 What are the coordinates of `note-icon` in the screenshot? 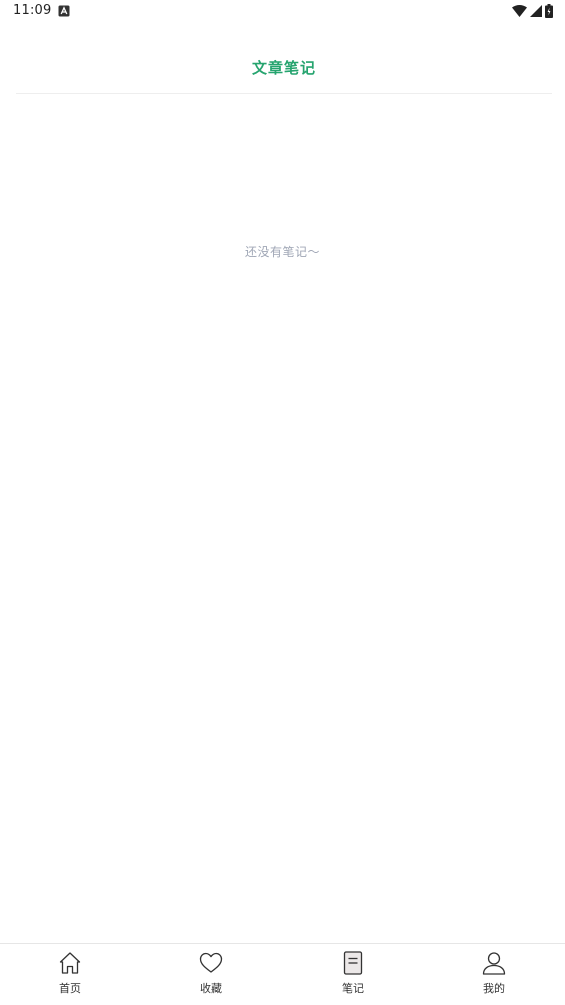 It's located at (353, 963).